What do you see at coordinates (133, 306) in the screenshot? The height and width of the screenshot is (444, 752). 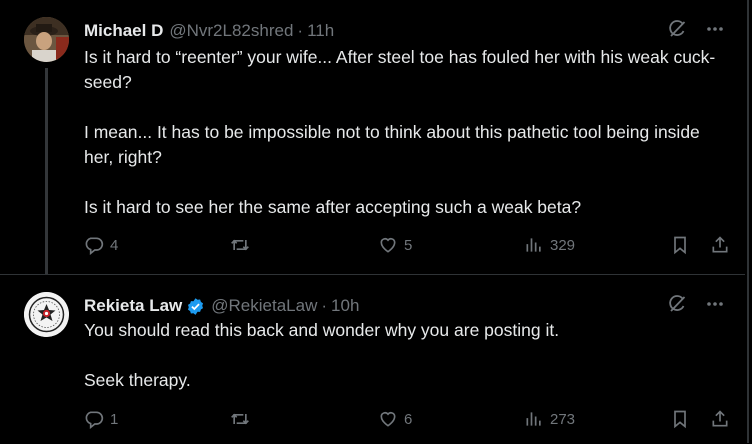 I see `display-name: Rekieta Law` at bounding box center [133, 306].